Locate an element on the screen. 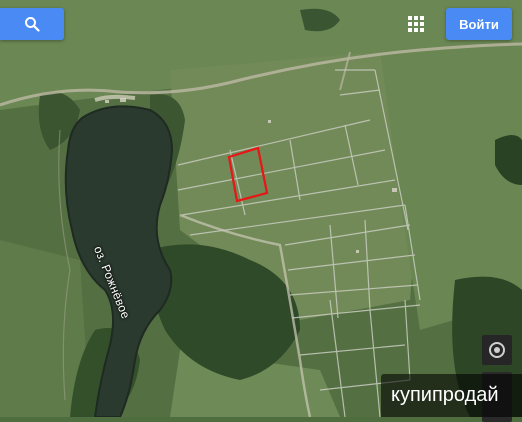  search-button is located at coordinates (32, 24).